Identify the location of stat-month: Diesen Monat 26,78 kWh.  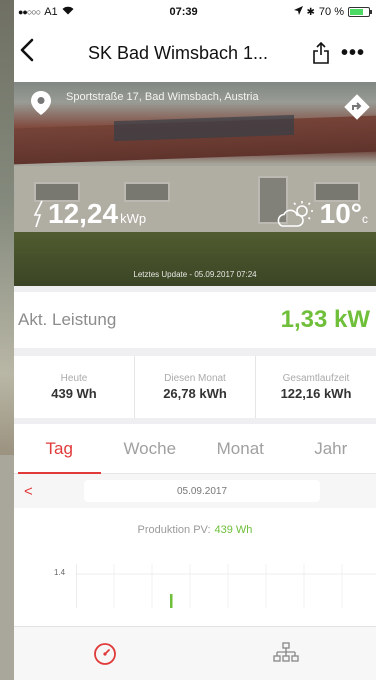
(195, 387).